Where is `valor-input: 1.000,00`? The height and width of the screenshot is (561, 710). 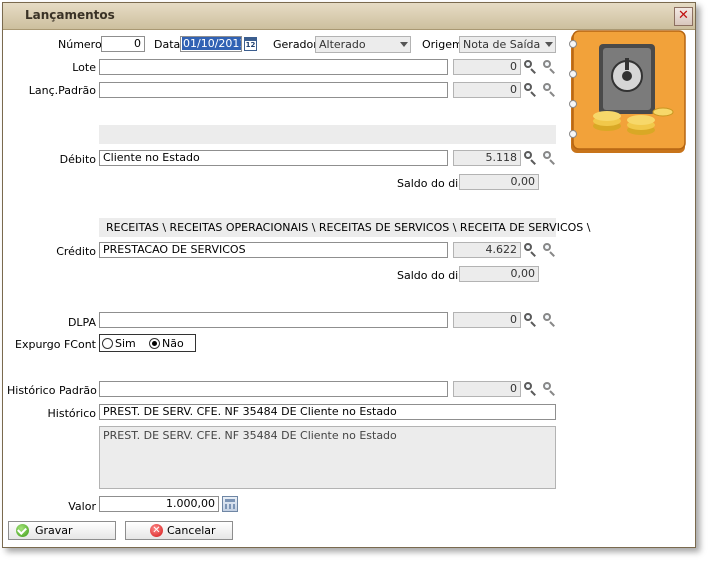
valor-input: 1.000,00 is located at coordinates (159, 504).